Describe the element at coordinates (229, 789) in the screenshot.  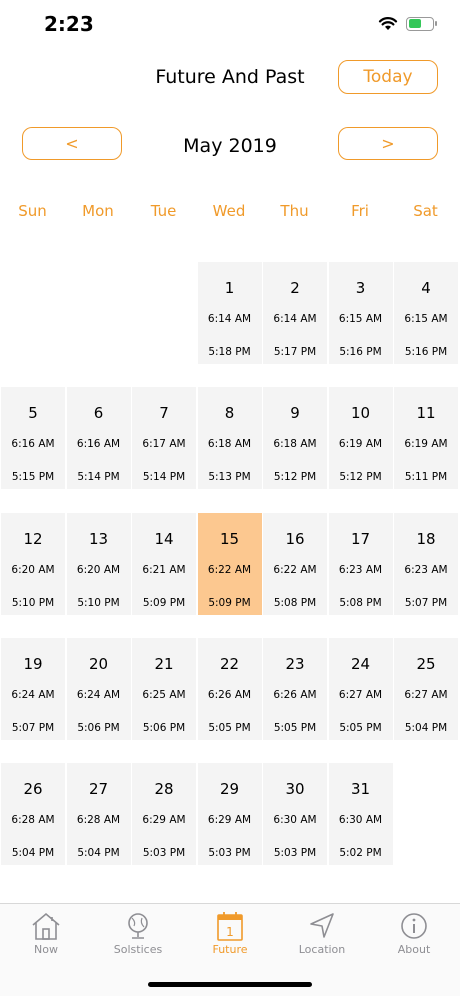
I see `day-number: 29` at that location.